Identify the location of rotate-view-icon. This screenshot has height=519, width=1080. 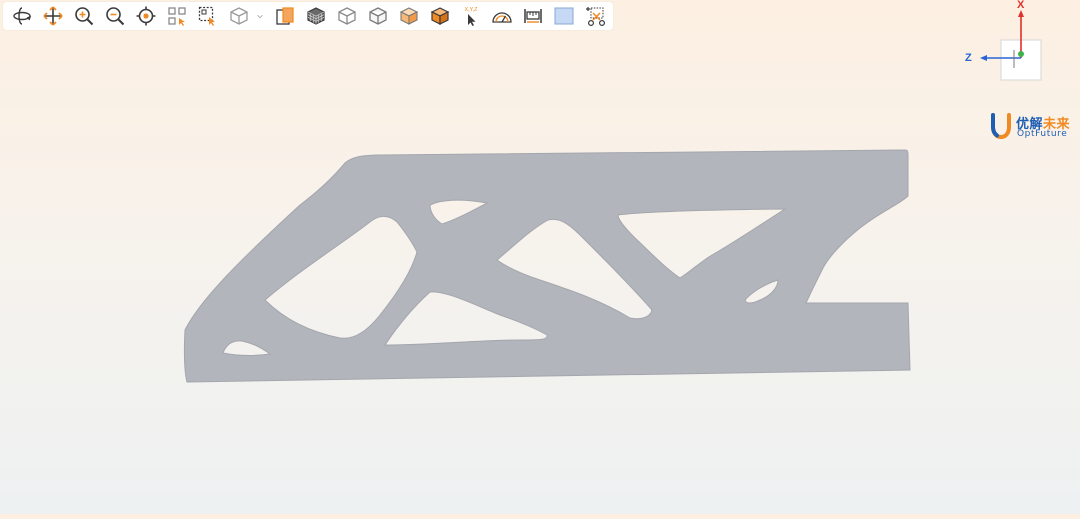
(21, 16).